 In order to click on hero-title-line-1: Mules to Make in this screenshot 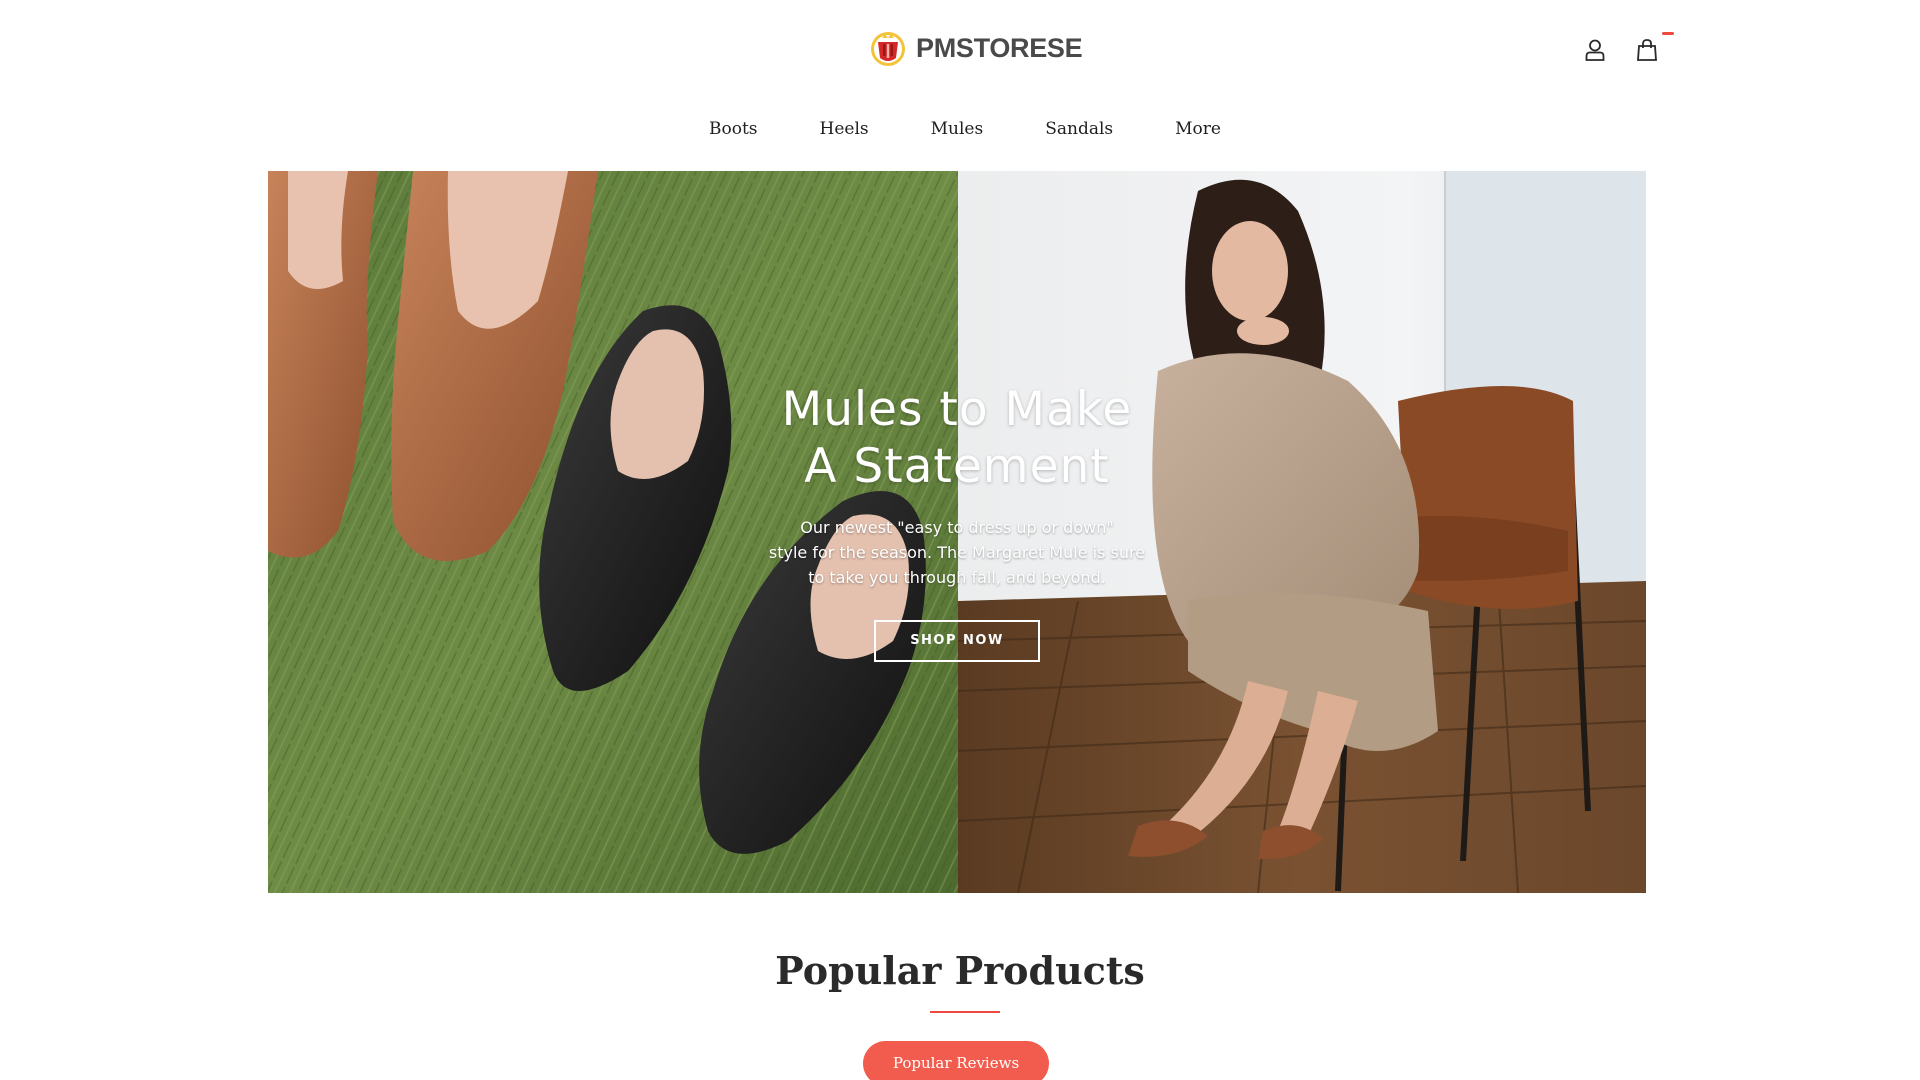, I will do `click(957, 409)`.